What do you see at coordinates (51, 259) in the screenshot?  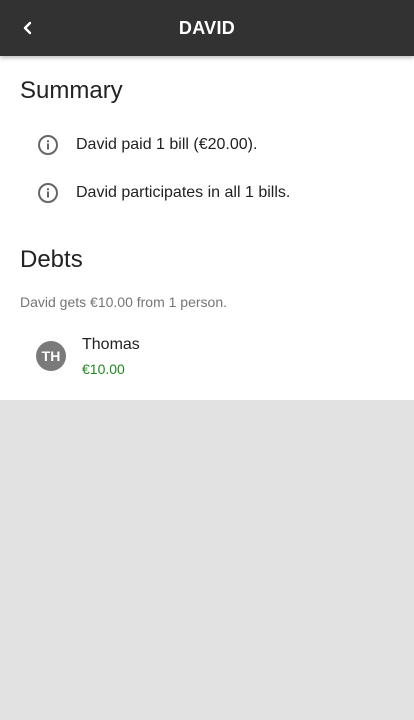 I see `debts-heading: Debts` at bounding box center [51, 259].